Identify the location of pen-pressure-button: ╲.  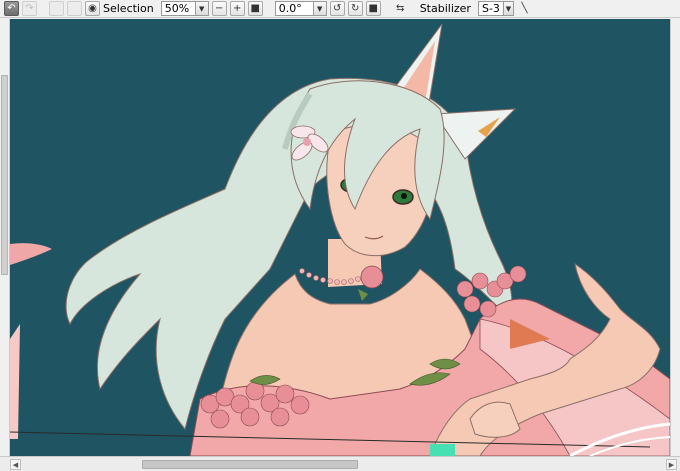
(524, 8).